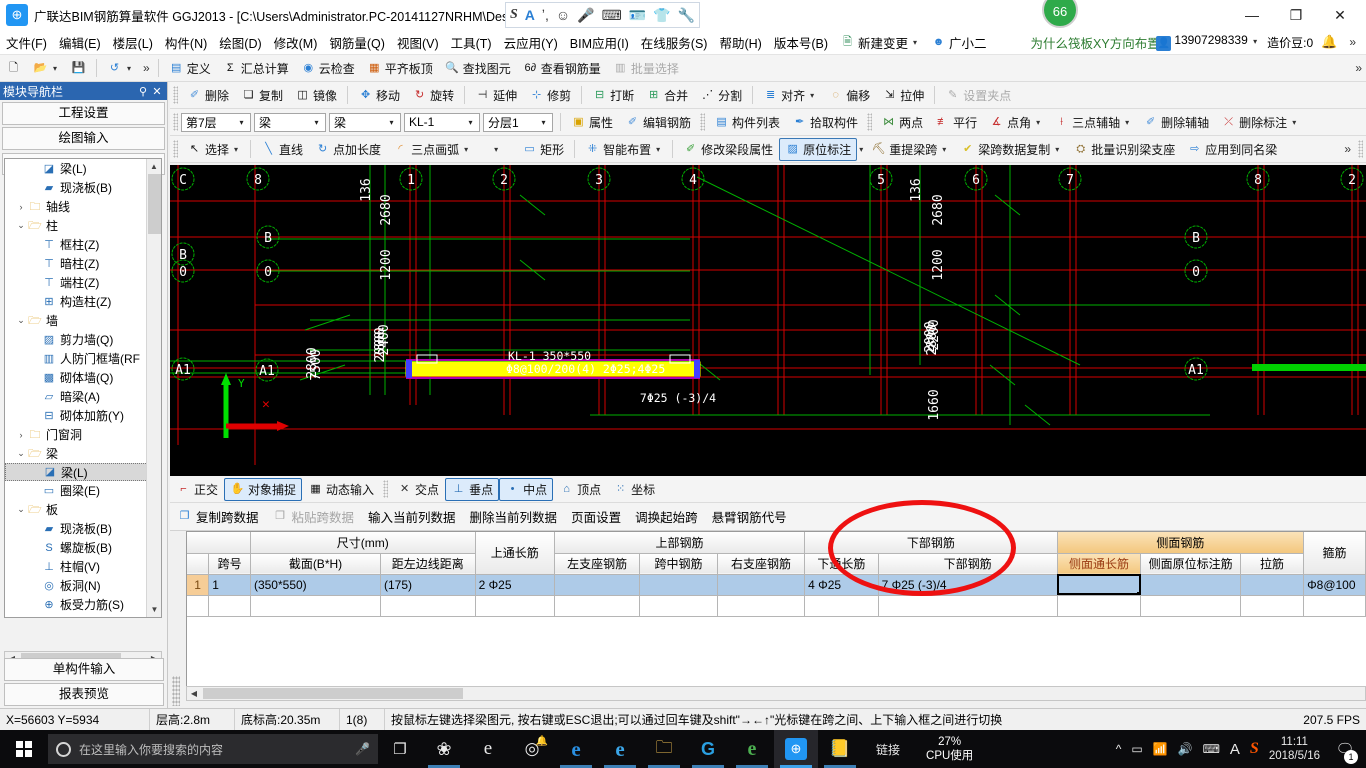 The image size is (1366, 768). Describe the element at coordinates (157, 91) in the screenshot. I see `close-icon: ✕` at that location.